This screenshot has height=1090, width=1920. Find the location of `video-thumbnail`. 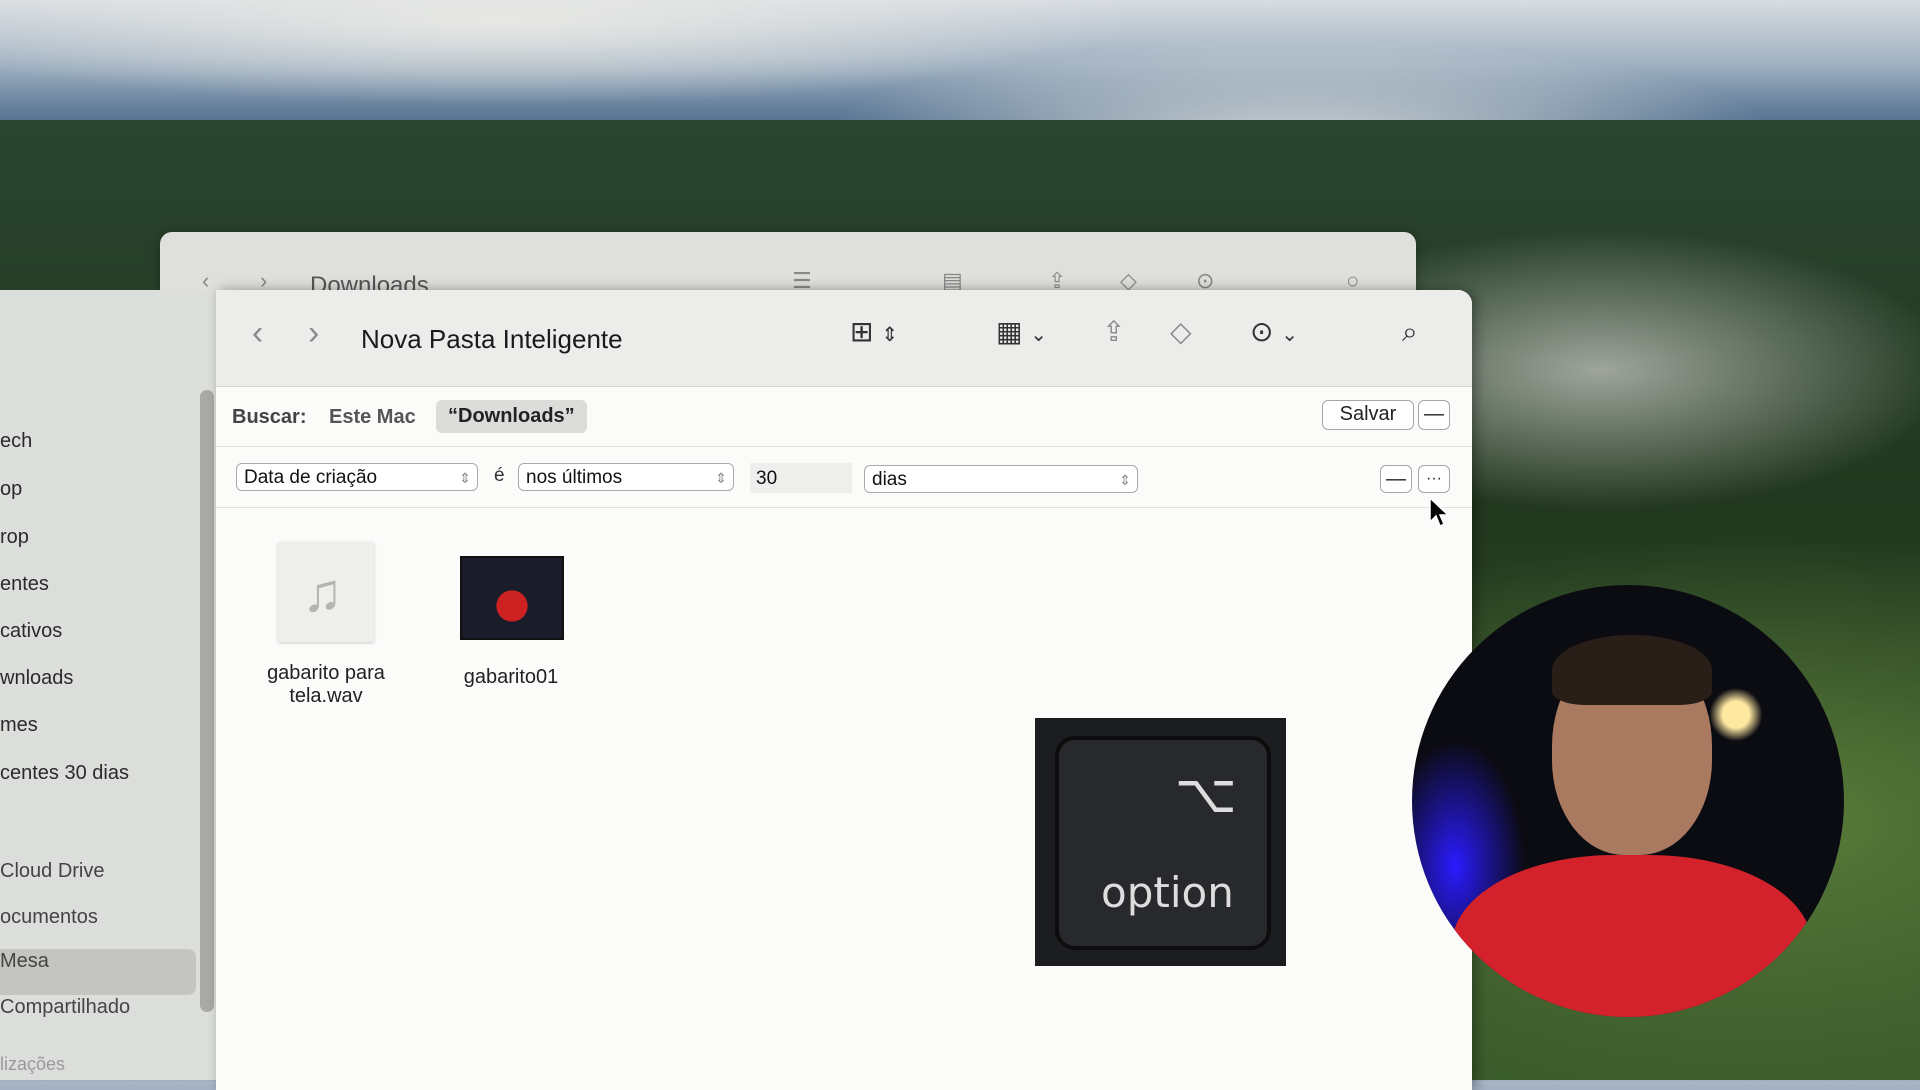

video-thumbnail is located at coordinates (512, 598).